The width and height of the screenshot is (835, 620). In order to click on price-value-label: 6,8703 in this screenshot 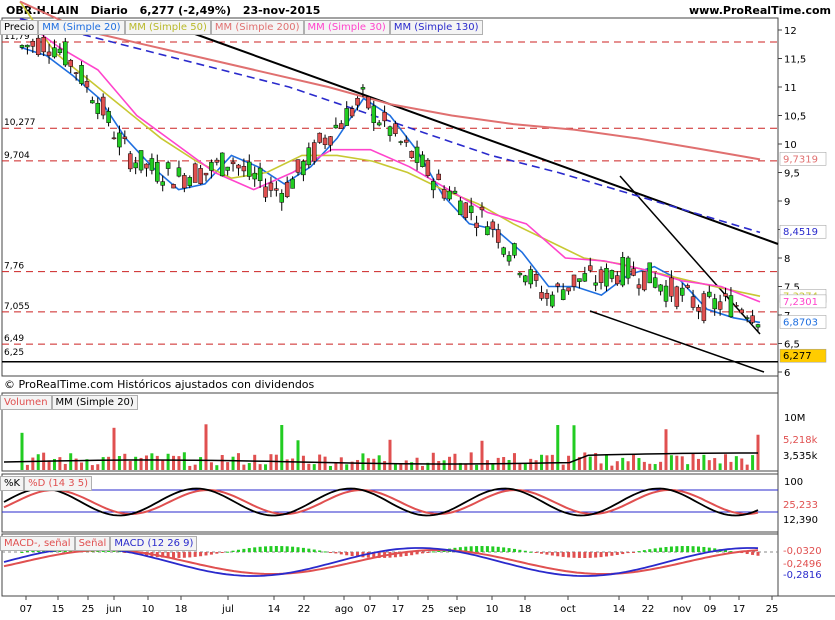, I will do `click(800, 322)`.